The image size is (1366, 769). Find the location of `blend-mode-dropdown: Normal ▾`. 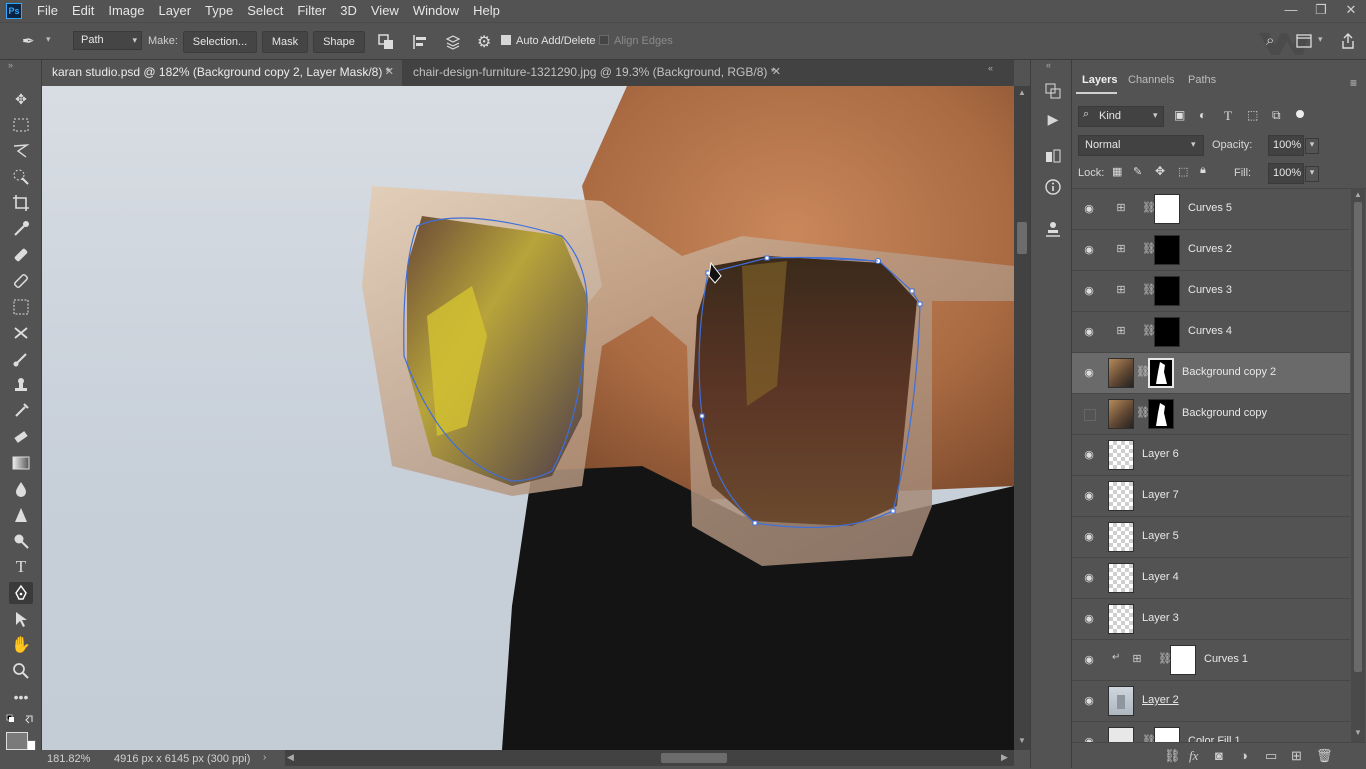

blend-mode-dropdown: Normal ▾ is located at coordinates (1141, 145).